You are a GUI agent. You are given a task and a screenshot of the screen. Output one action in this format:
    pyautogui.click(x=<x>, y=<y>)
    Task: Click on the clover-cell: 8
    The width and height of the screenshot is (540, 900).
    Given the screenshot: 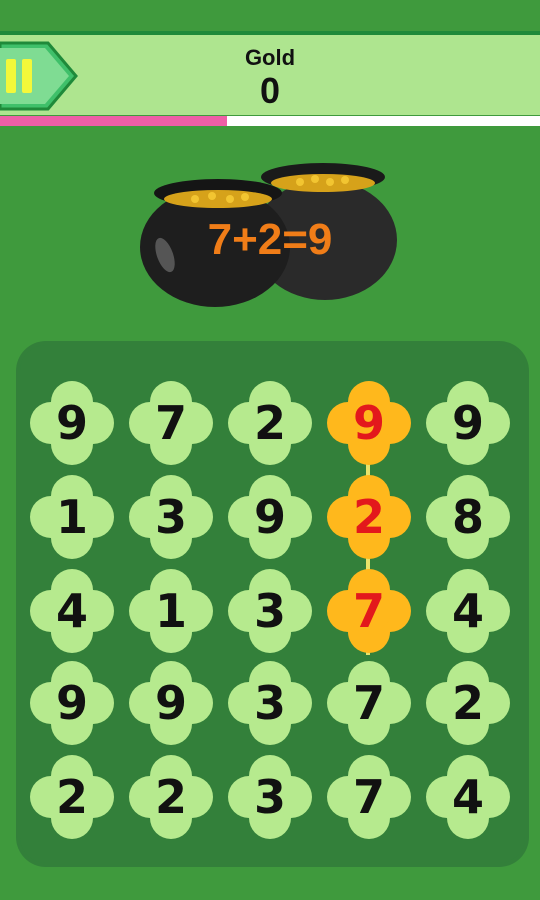 What is the action you would take?
    pyautogui.click(x=468, y=517)
    